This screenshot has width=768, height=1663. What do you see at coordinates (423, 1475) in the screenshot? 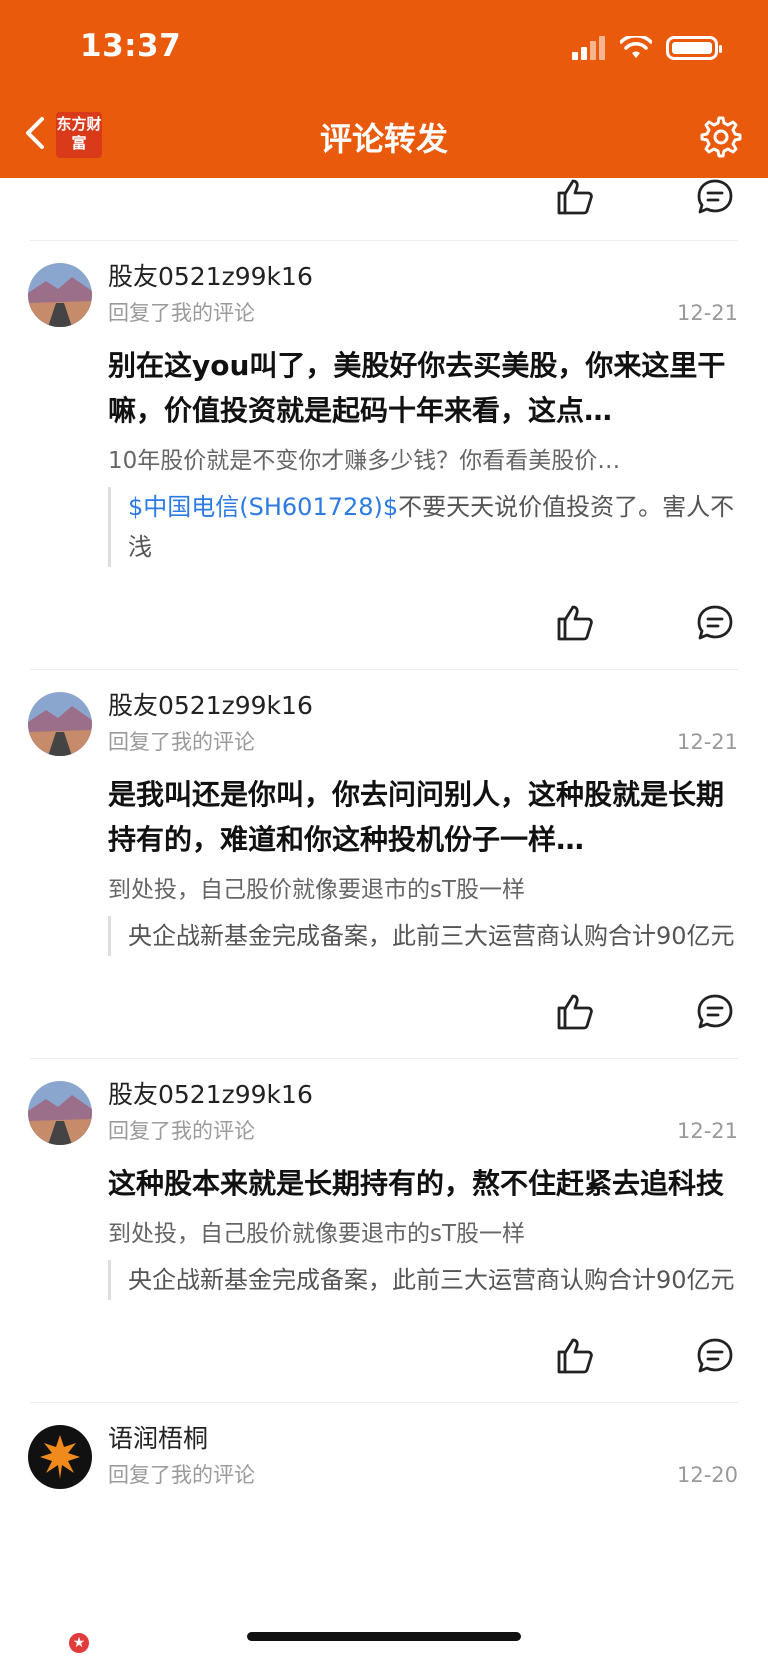
I see `comment-meta: 回复了我的评论 12-20` at bounding box center [423, 1475].